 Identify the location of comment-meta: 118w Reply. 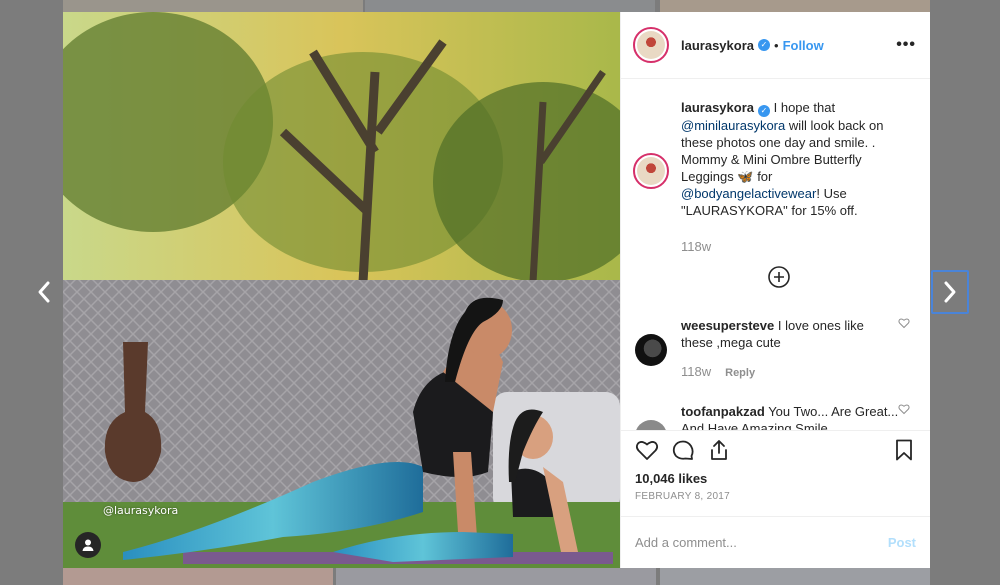
(790, 372).